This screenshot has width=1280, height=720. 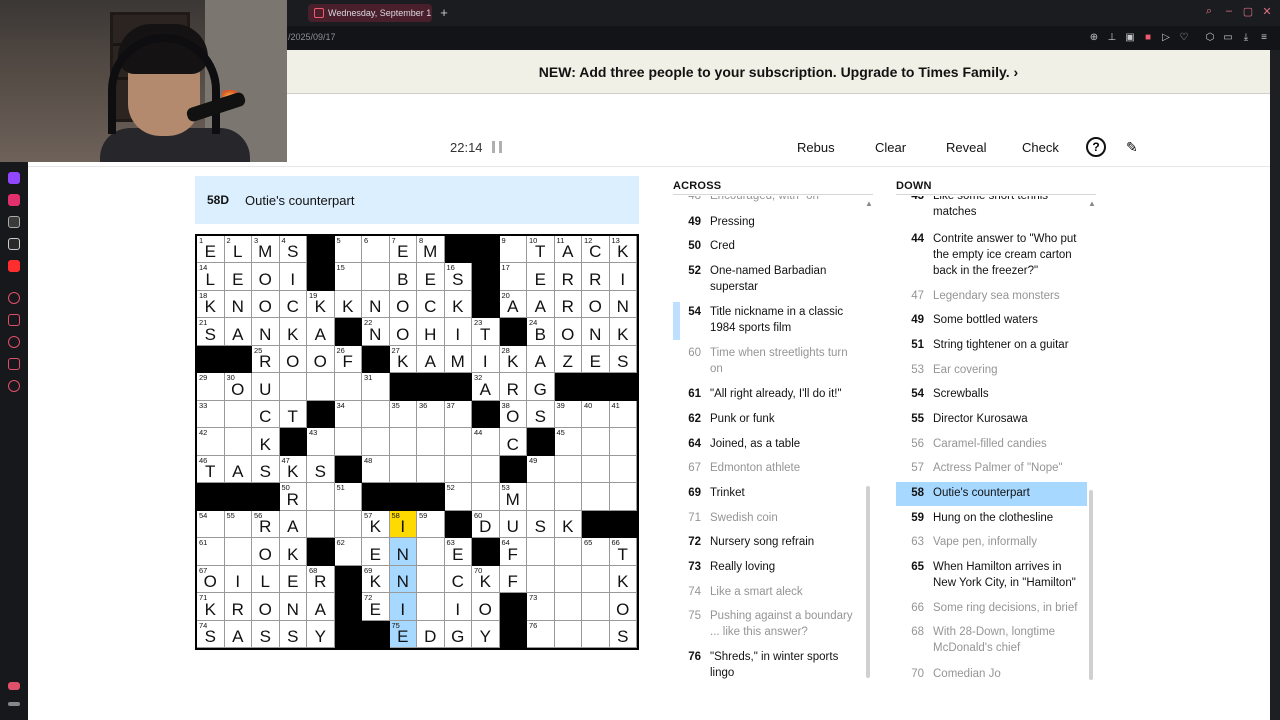 What do you see at coordinates (596, 552) in the screenshot?
I see `grid-cell: 65` at bounding box center [596, 552].